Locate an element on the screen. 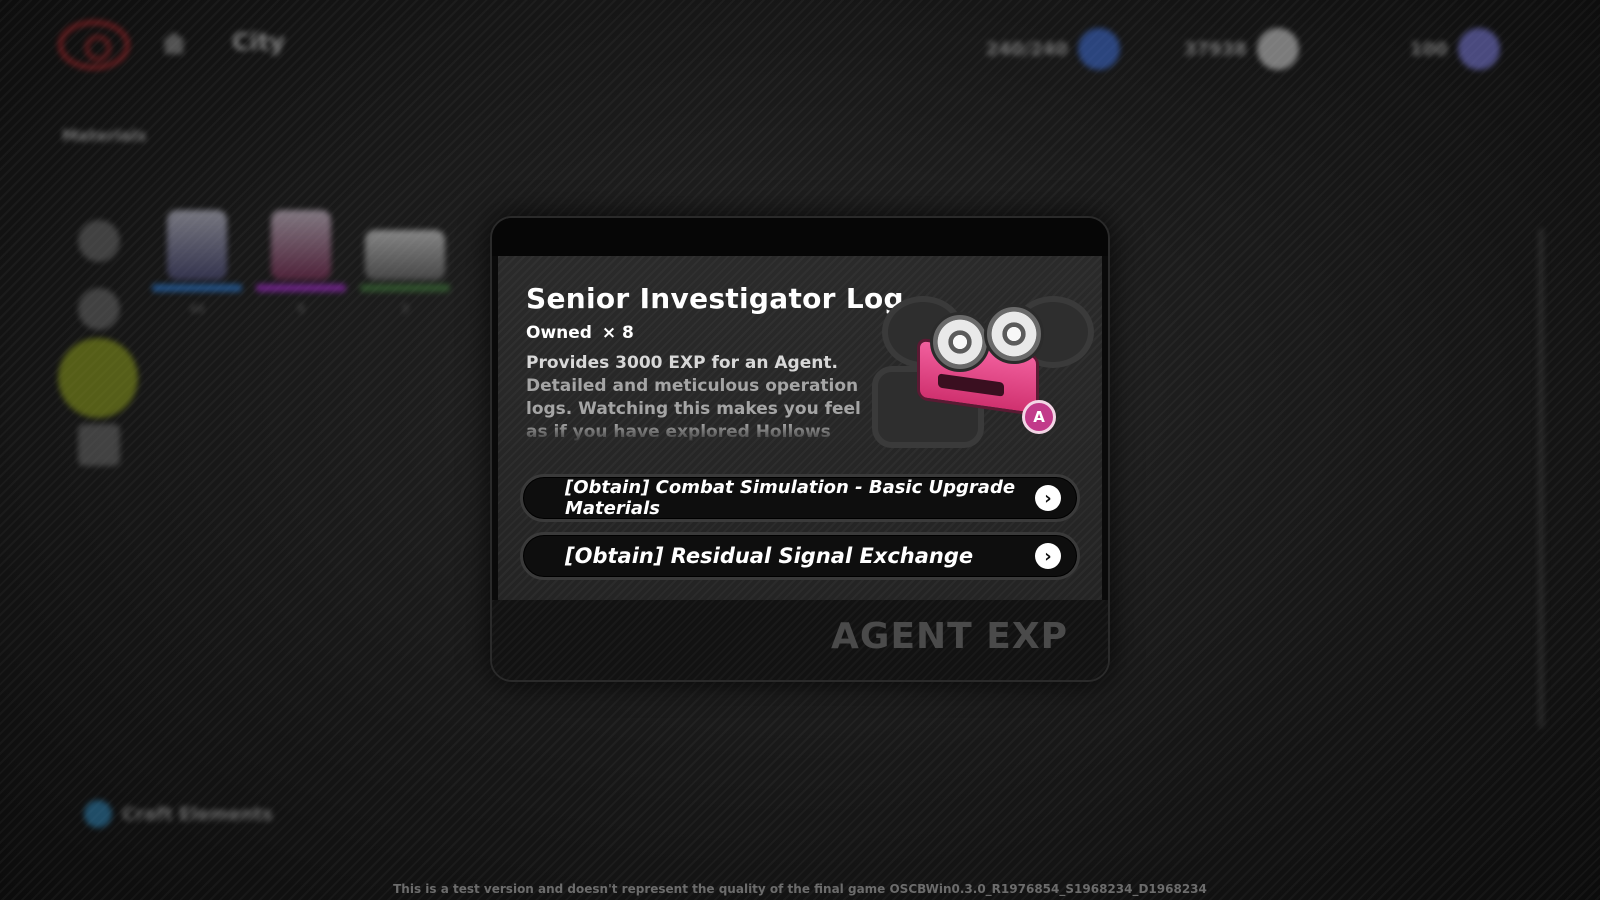 The height and width of the screenshot is (900, 1600). owned-quantity: × 8 is located at coordinates (617, 333).